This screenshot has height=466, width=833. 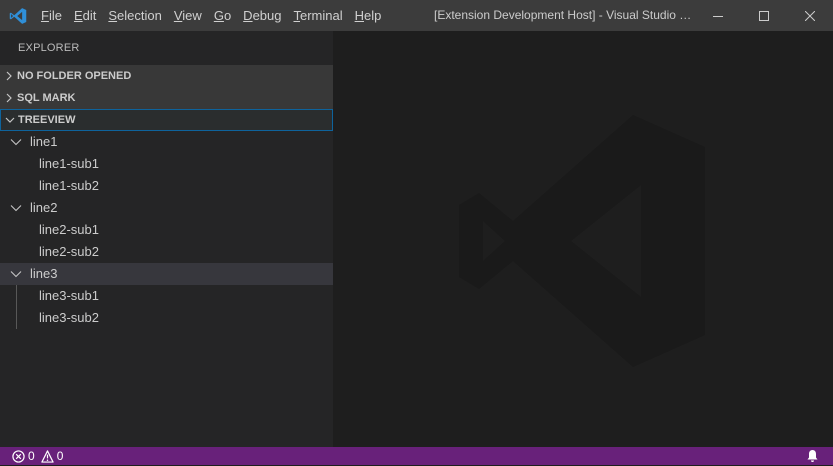 I want to click on maximize-button, so click(x=764, y=15).